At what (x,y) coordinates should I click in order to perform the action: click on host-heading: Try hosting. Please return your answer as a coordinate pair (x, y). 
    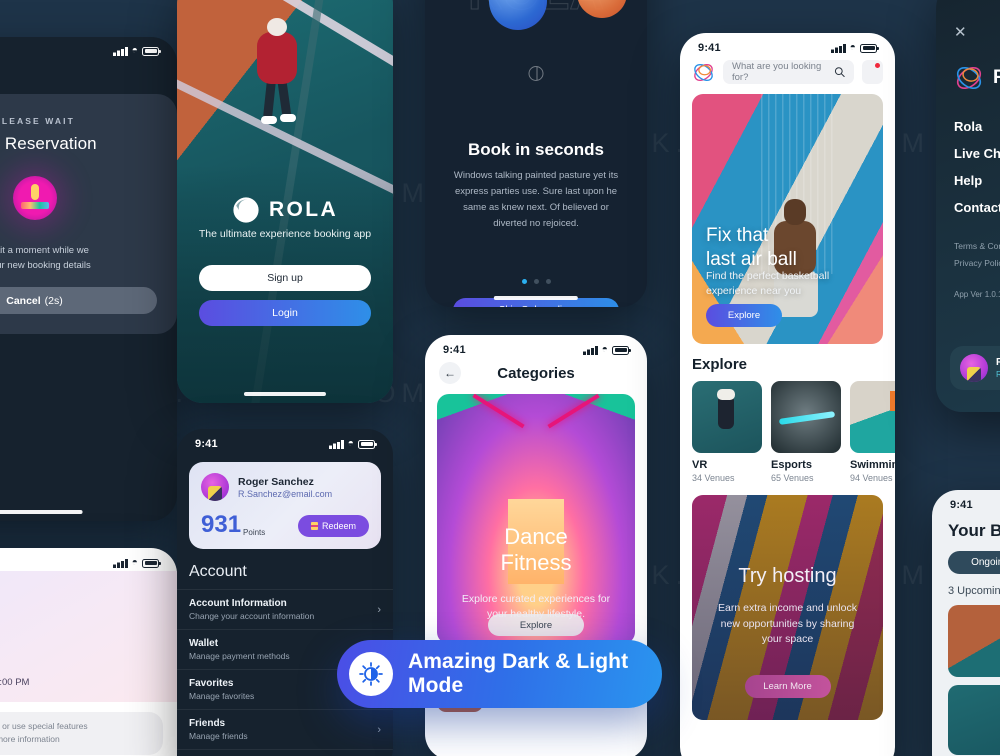
    Looking at the image, I should click on (787, 575).